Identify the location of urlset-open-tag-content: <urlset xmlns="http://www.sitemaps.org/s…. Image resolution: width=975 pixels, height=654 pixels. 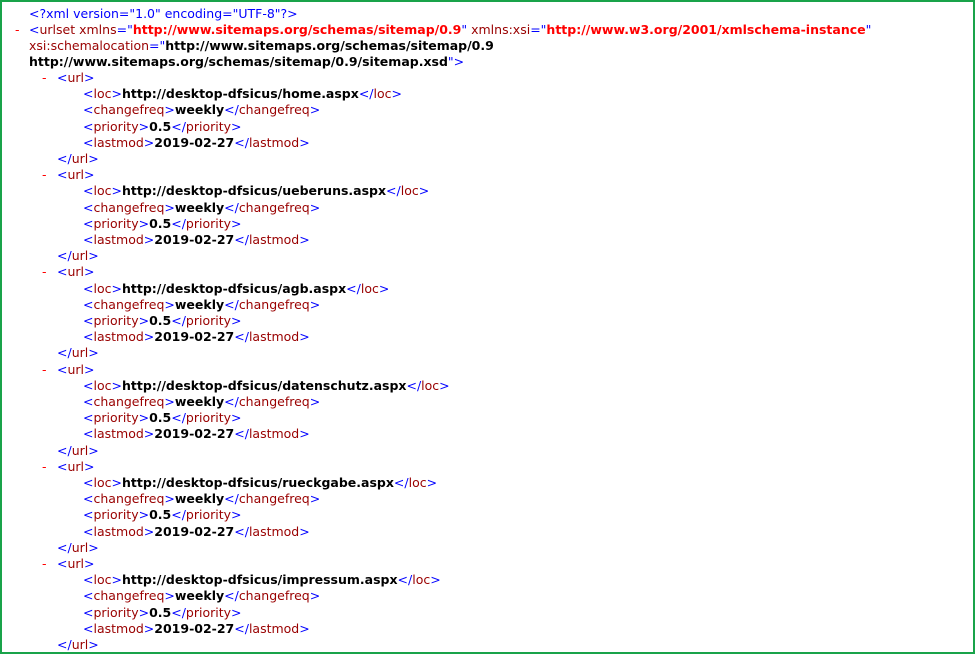
(450, 30).